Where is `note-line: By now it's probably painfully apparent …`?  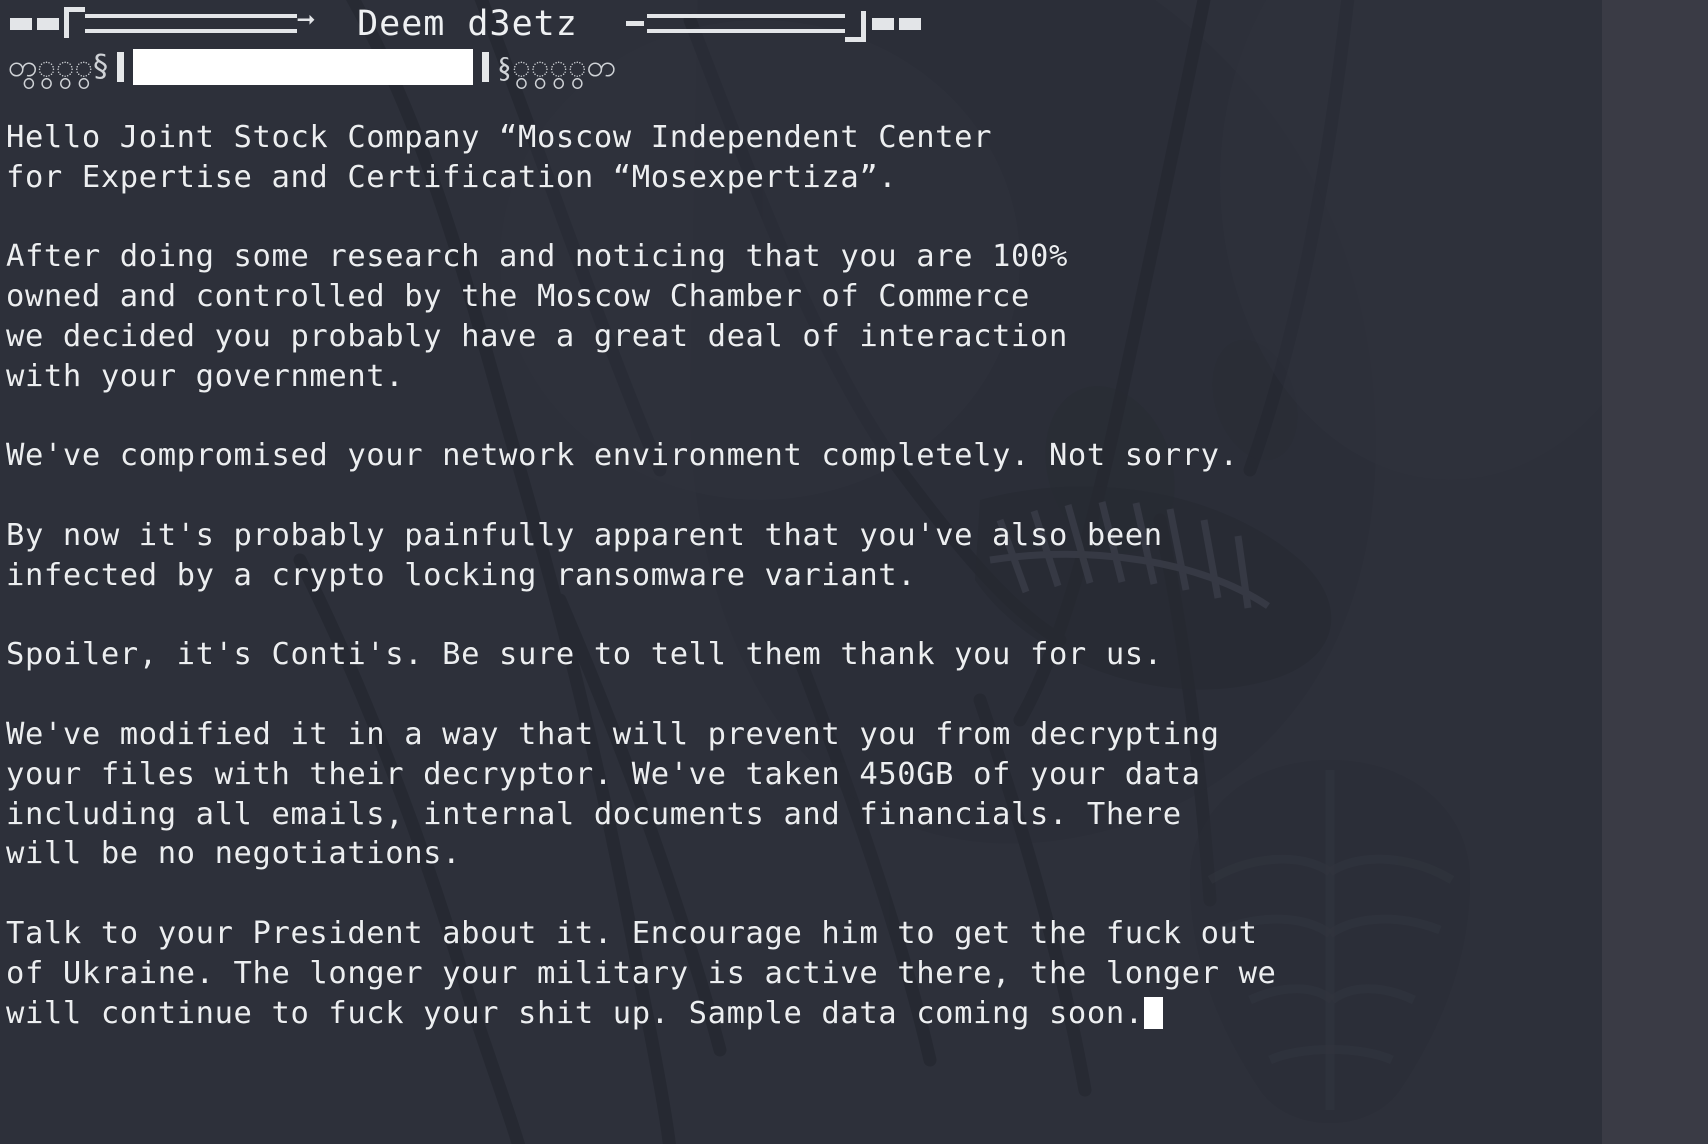
note-line: By now it's probably painfully apparent … is located at coordinates (584, 535).